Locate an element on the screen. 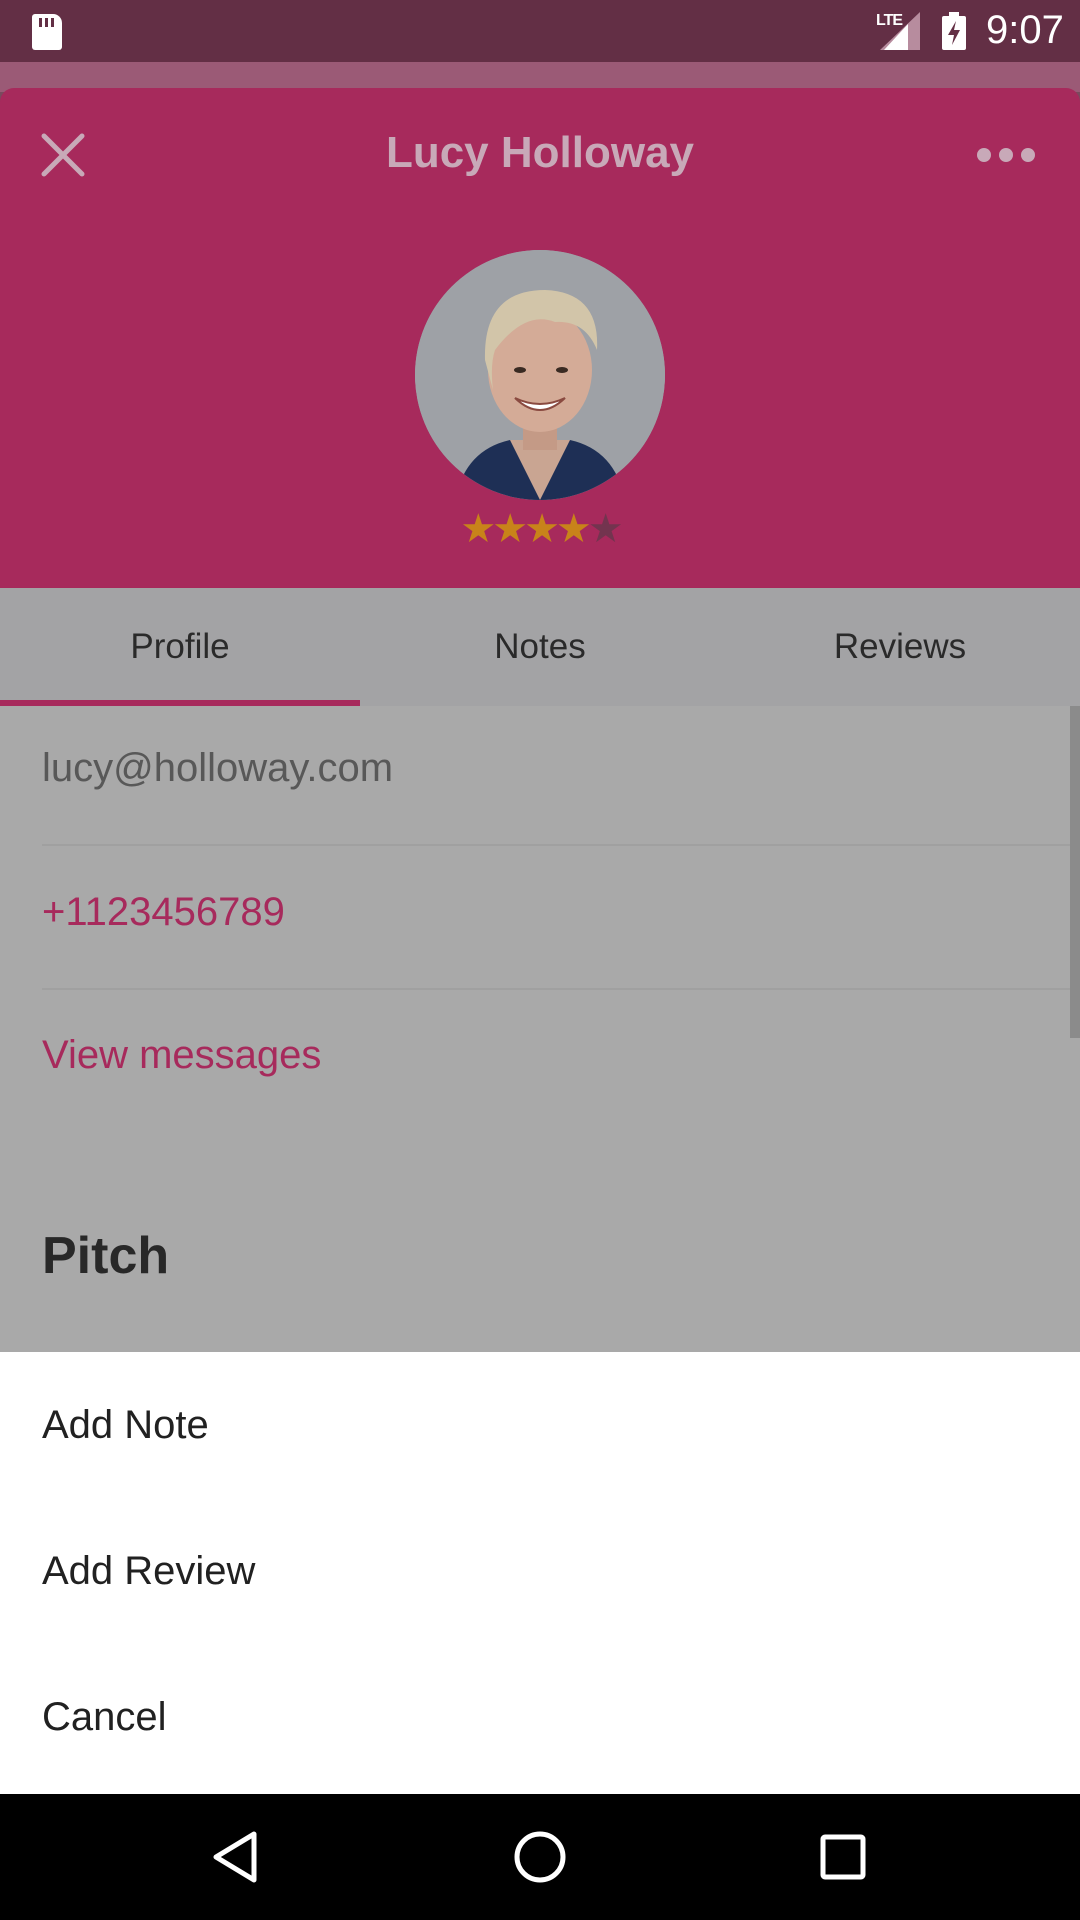 This screenshot has width=1080, height=1920. avatar is located at coordinates (540, 375).